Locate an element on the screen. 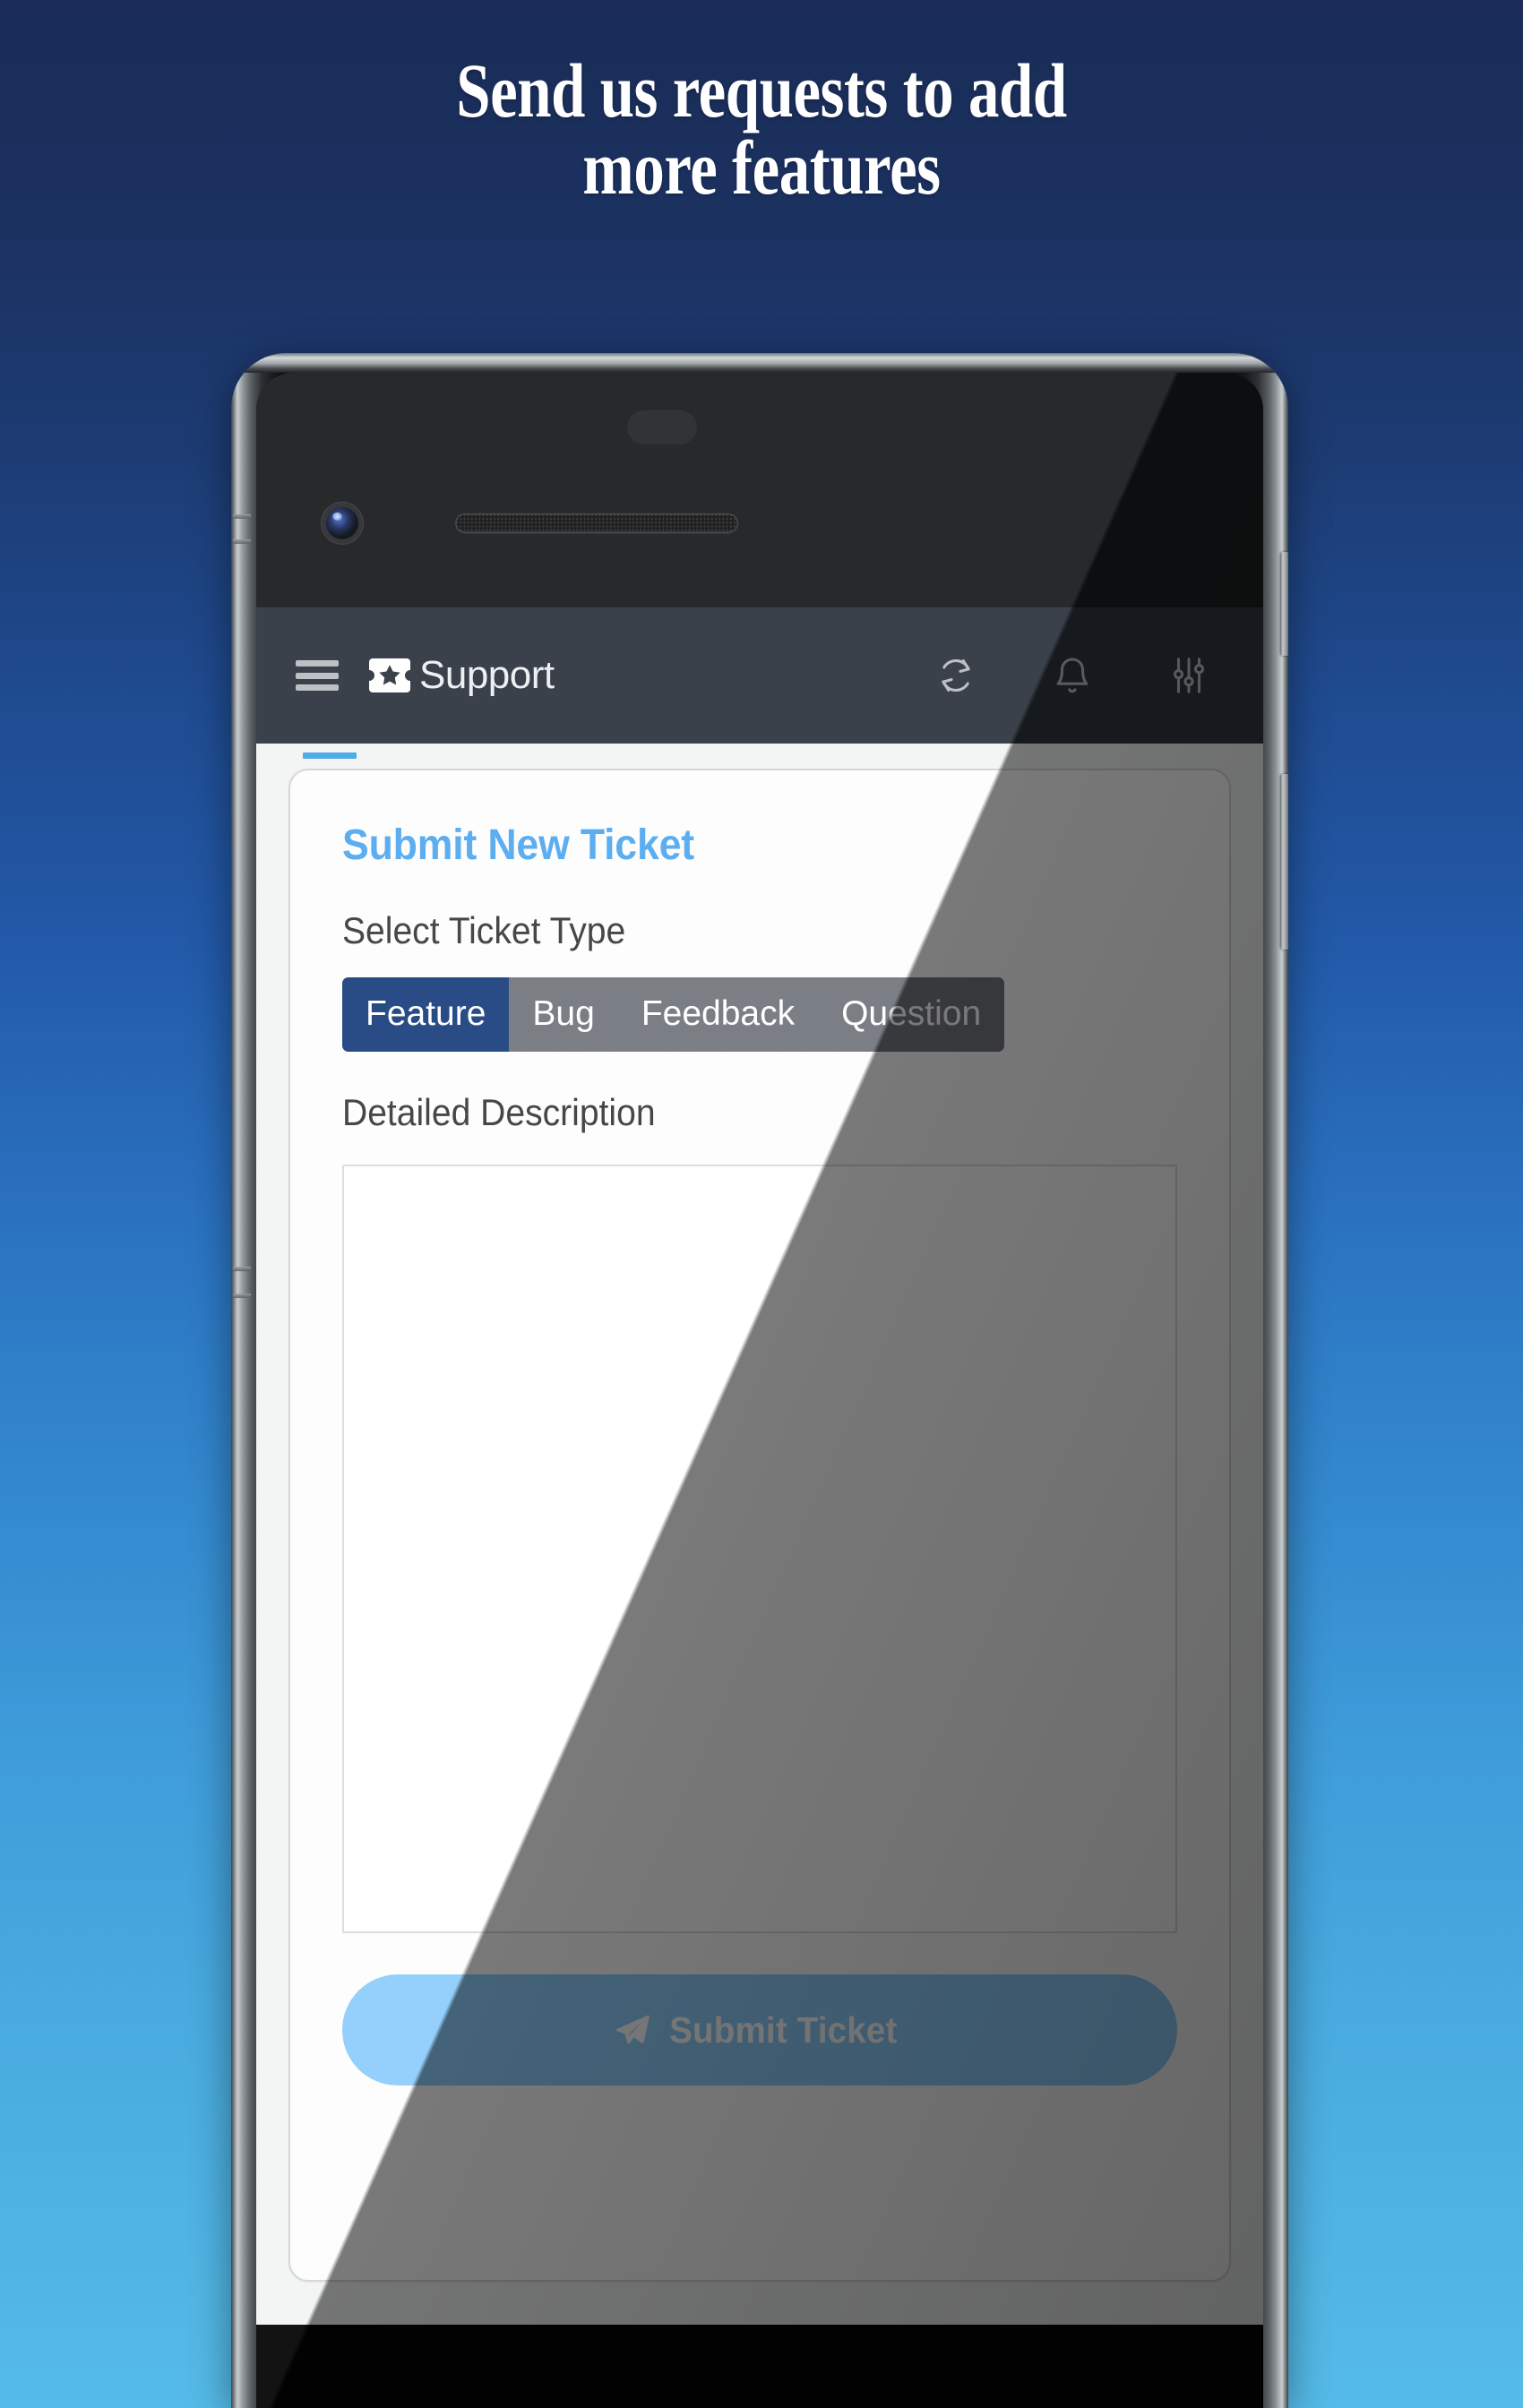 Image resolution: width=1523 pixels, height=2408 pixels. bell-icon is located at coordinates (1072, 675).